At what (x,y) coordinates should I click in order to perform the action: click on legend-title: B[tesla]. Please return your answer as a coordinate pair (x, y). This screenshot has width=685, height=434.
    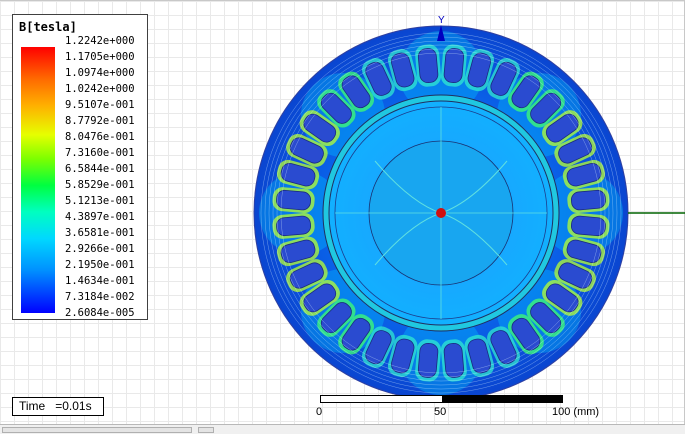
    Looking at the image, I should click on (48, 27).